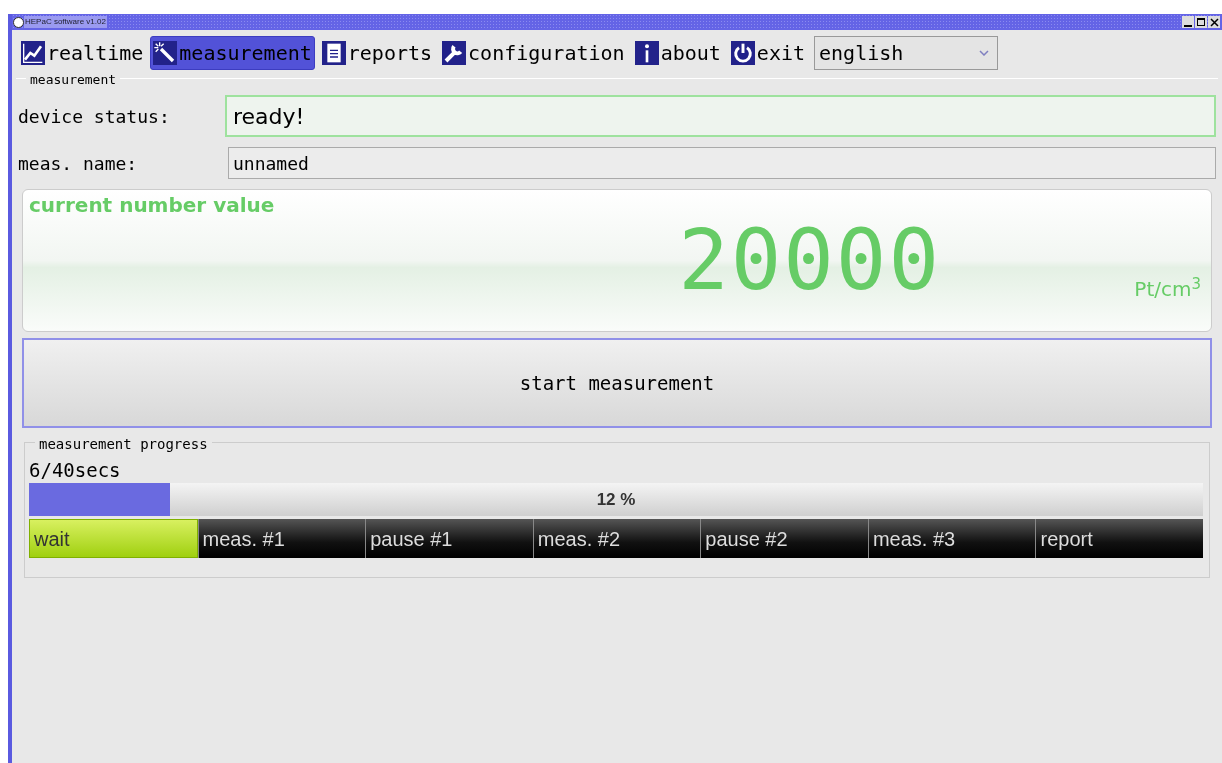  Describe the element at coordinates (722, 163) in the screenshot. I see `name-field: unnamed` at that location.